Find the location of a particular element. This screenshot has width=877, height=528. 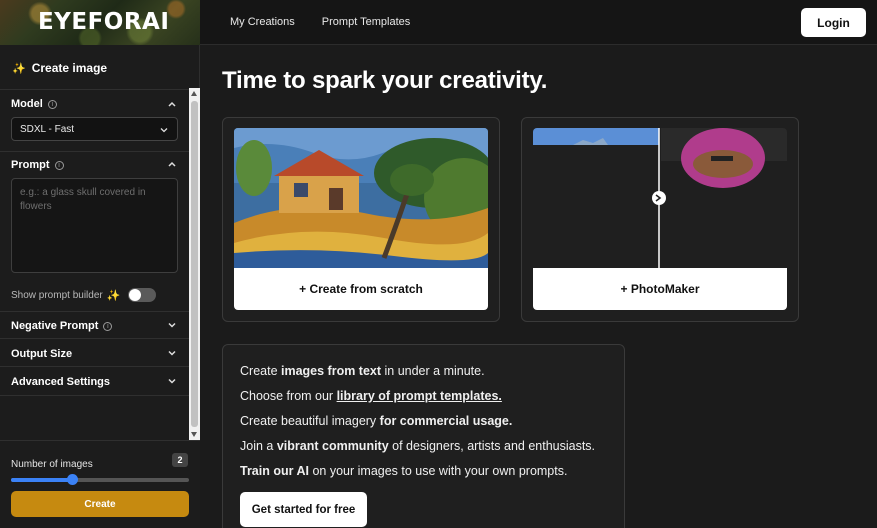

photomaker-card: + PhotoMaker is located at coordinates (660, 219).